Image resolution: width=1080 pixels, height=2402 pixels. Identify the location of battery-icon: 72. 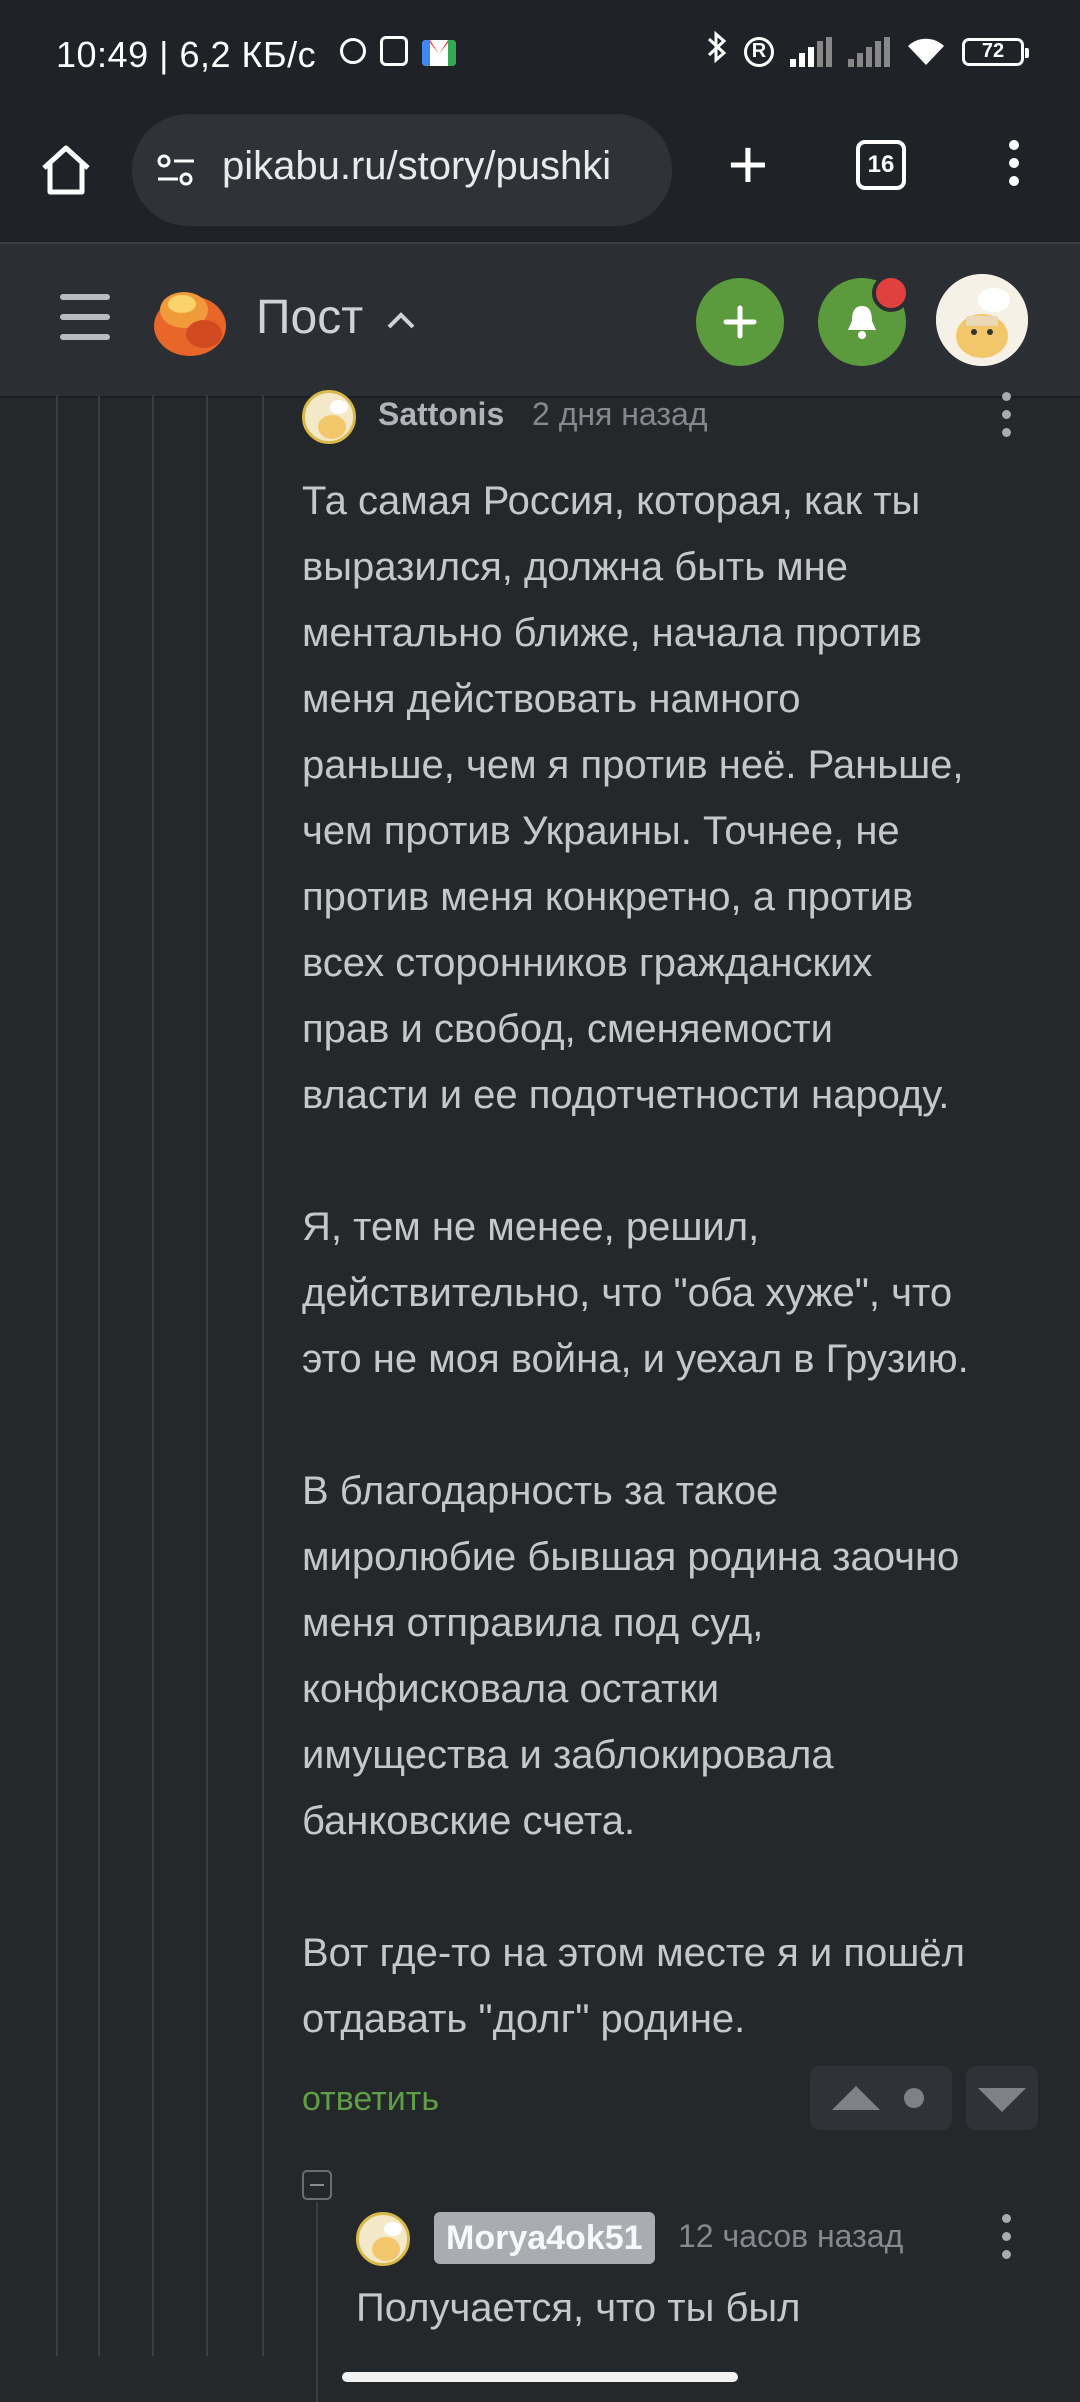
(995, 51).